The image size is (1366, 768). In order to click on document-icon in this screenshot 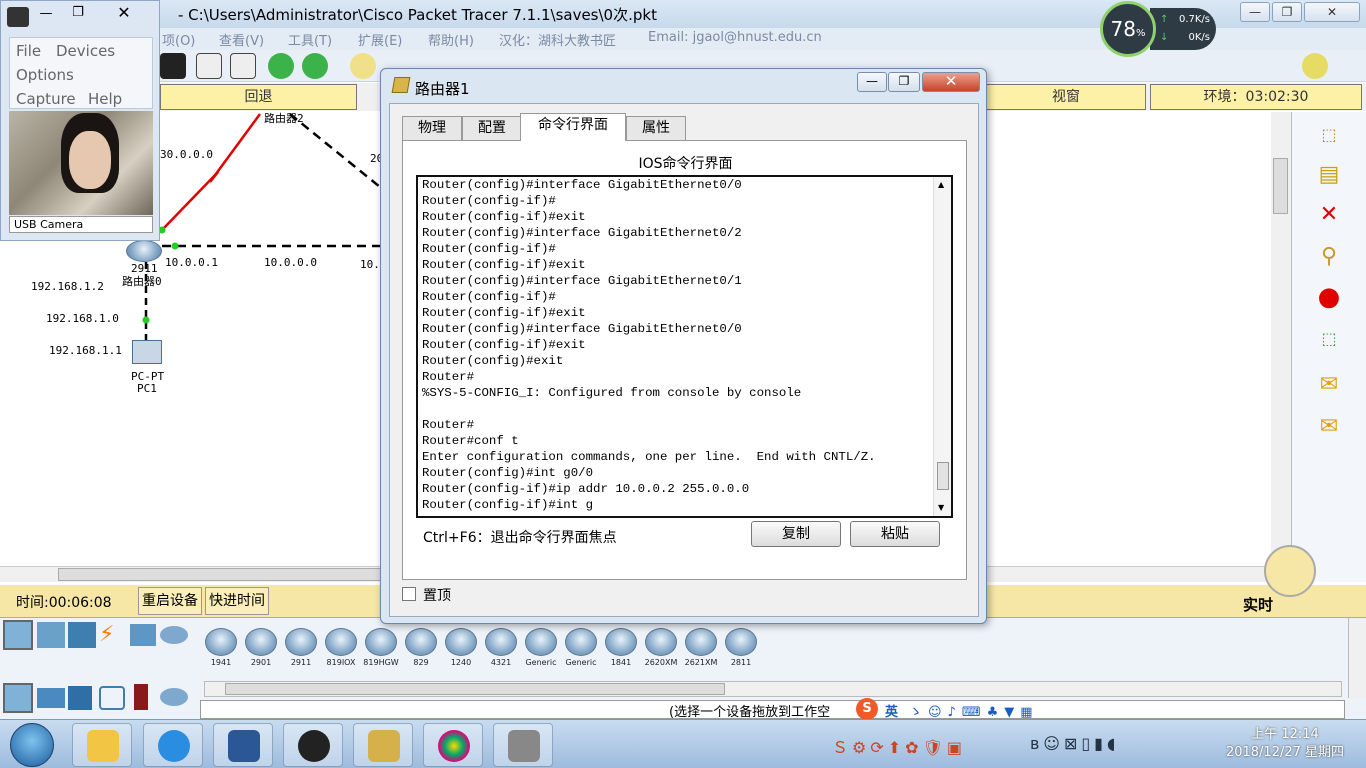, I will do `click(209, 66)`.